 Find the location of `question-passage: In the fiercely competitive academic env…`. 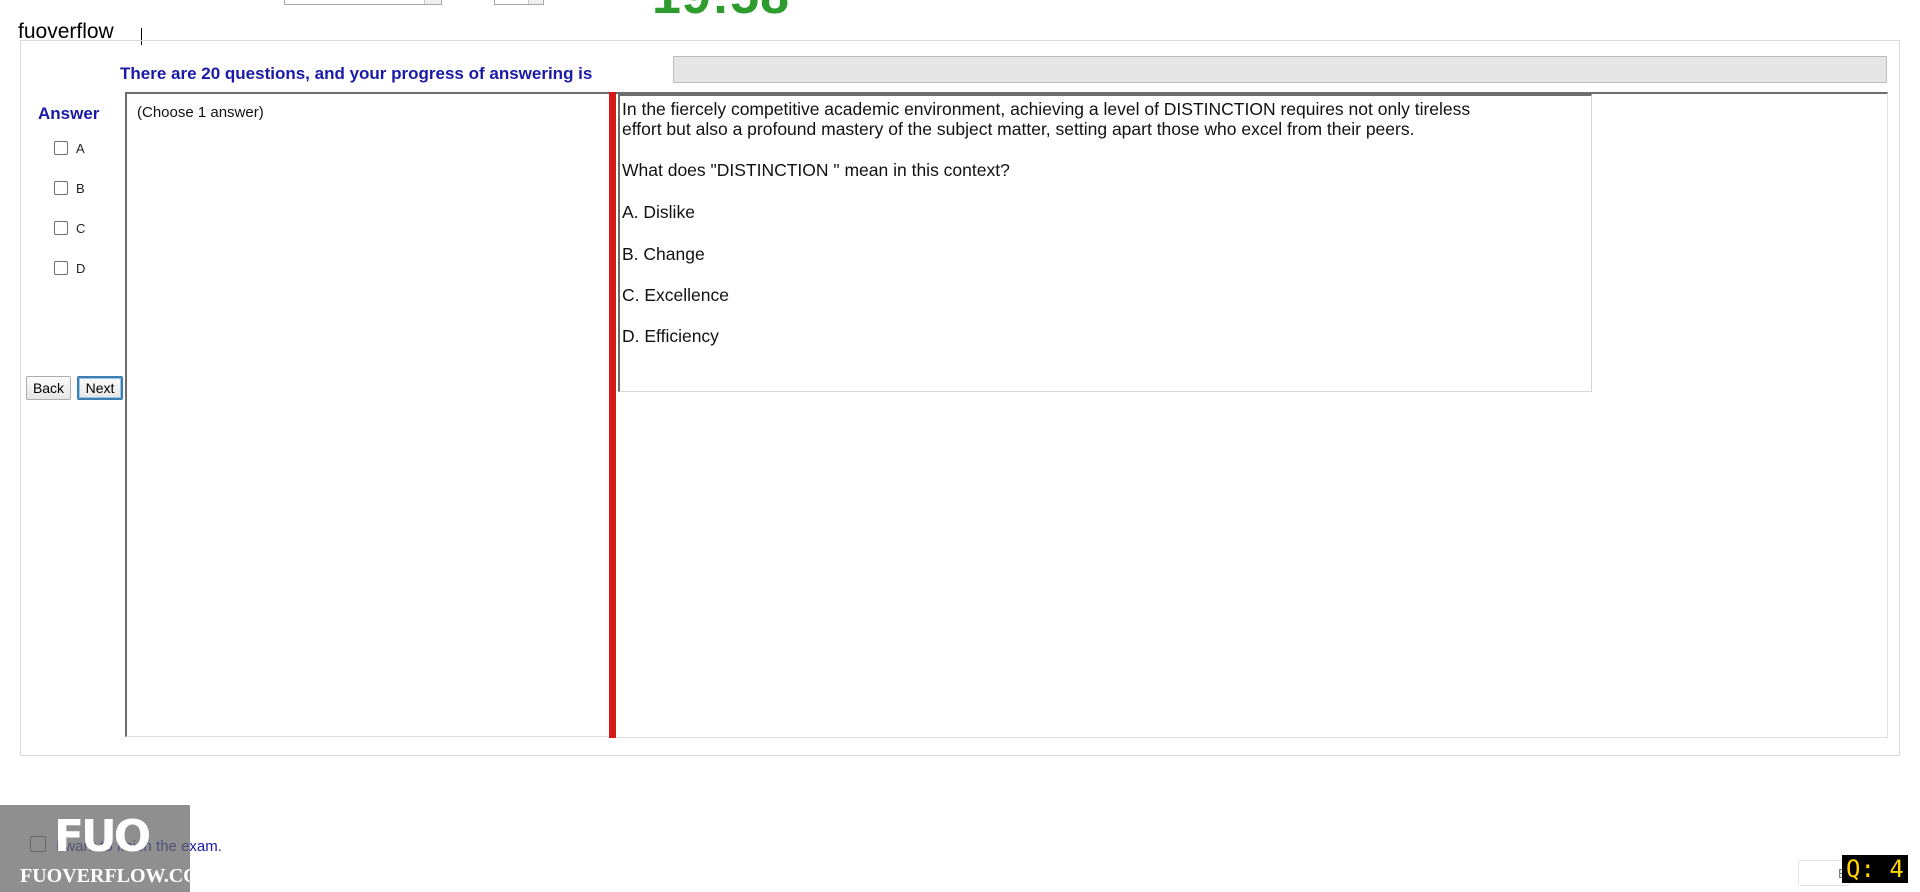

question-passage: In the fiercely competitive academic env… is located at coordinates (1082, 119).